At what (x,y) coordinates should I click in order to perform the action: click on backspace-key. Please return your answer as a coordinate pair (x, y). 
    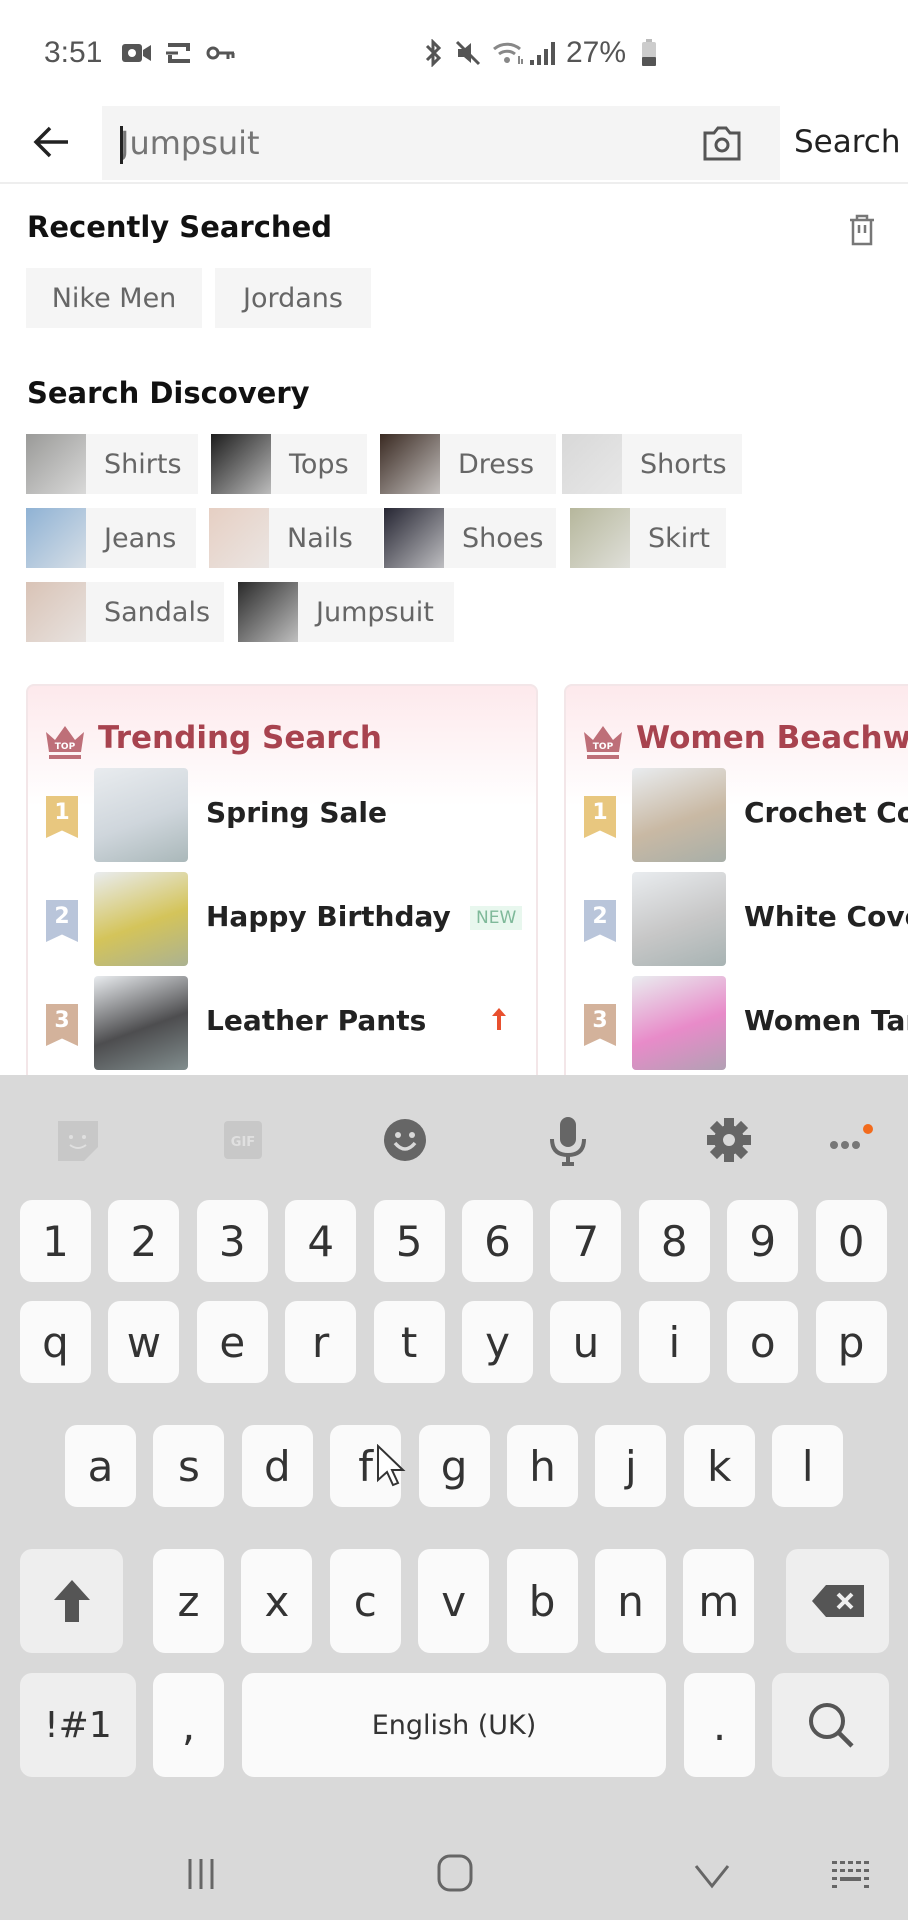
    Looking at the image, I should click on (837, 1601).